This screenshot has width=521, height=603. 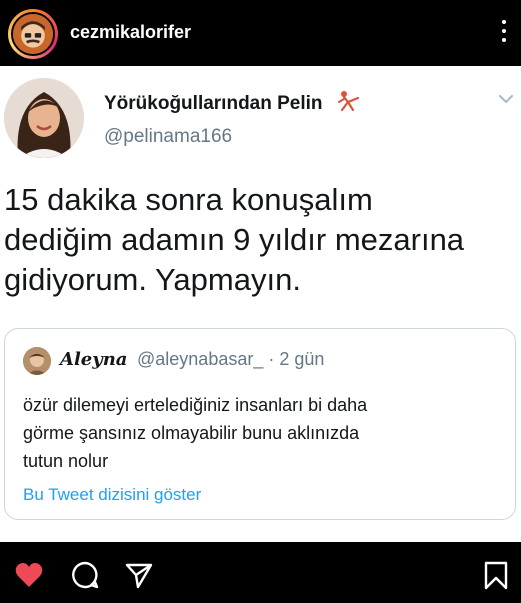 What do you see at coordinates (85, 575) in the screenshot?
I see `comment-icon` at bounding box center [85, 575].